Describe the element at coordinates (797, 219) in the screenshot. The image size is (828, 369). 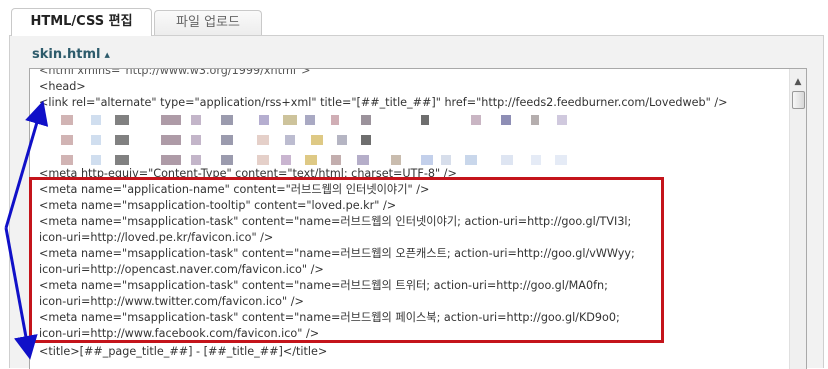
I see `vertical-scrollbar: ▲` at that location.